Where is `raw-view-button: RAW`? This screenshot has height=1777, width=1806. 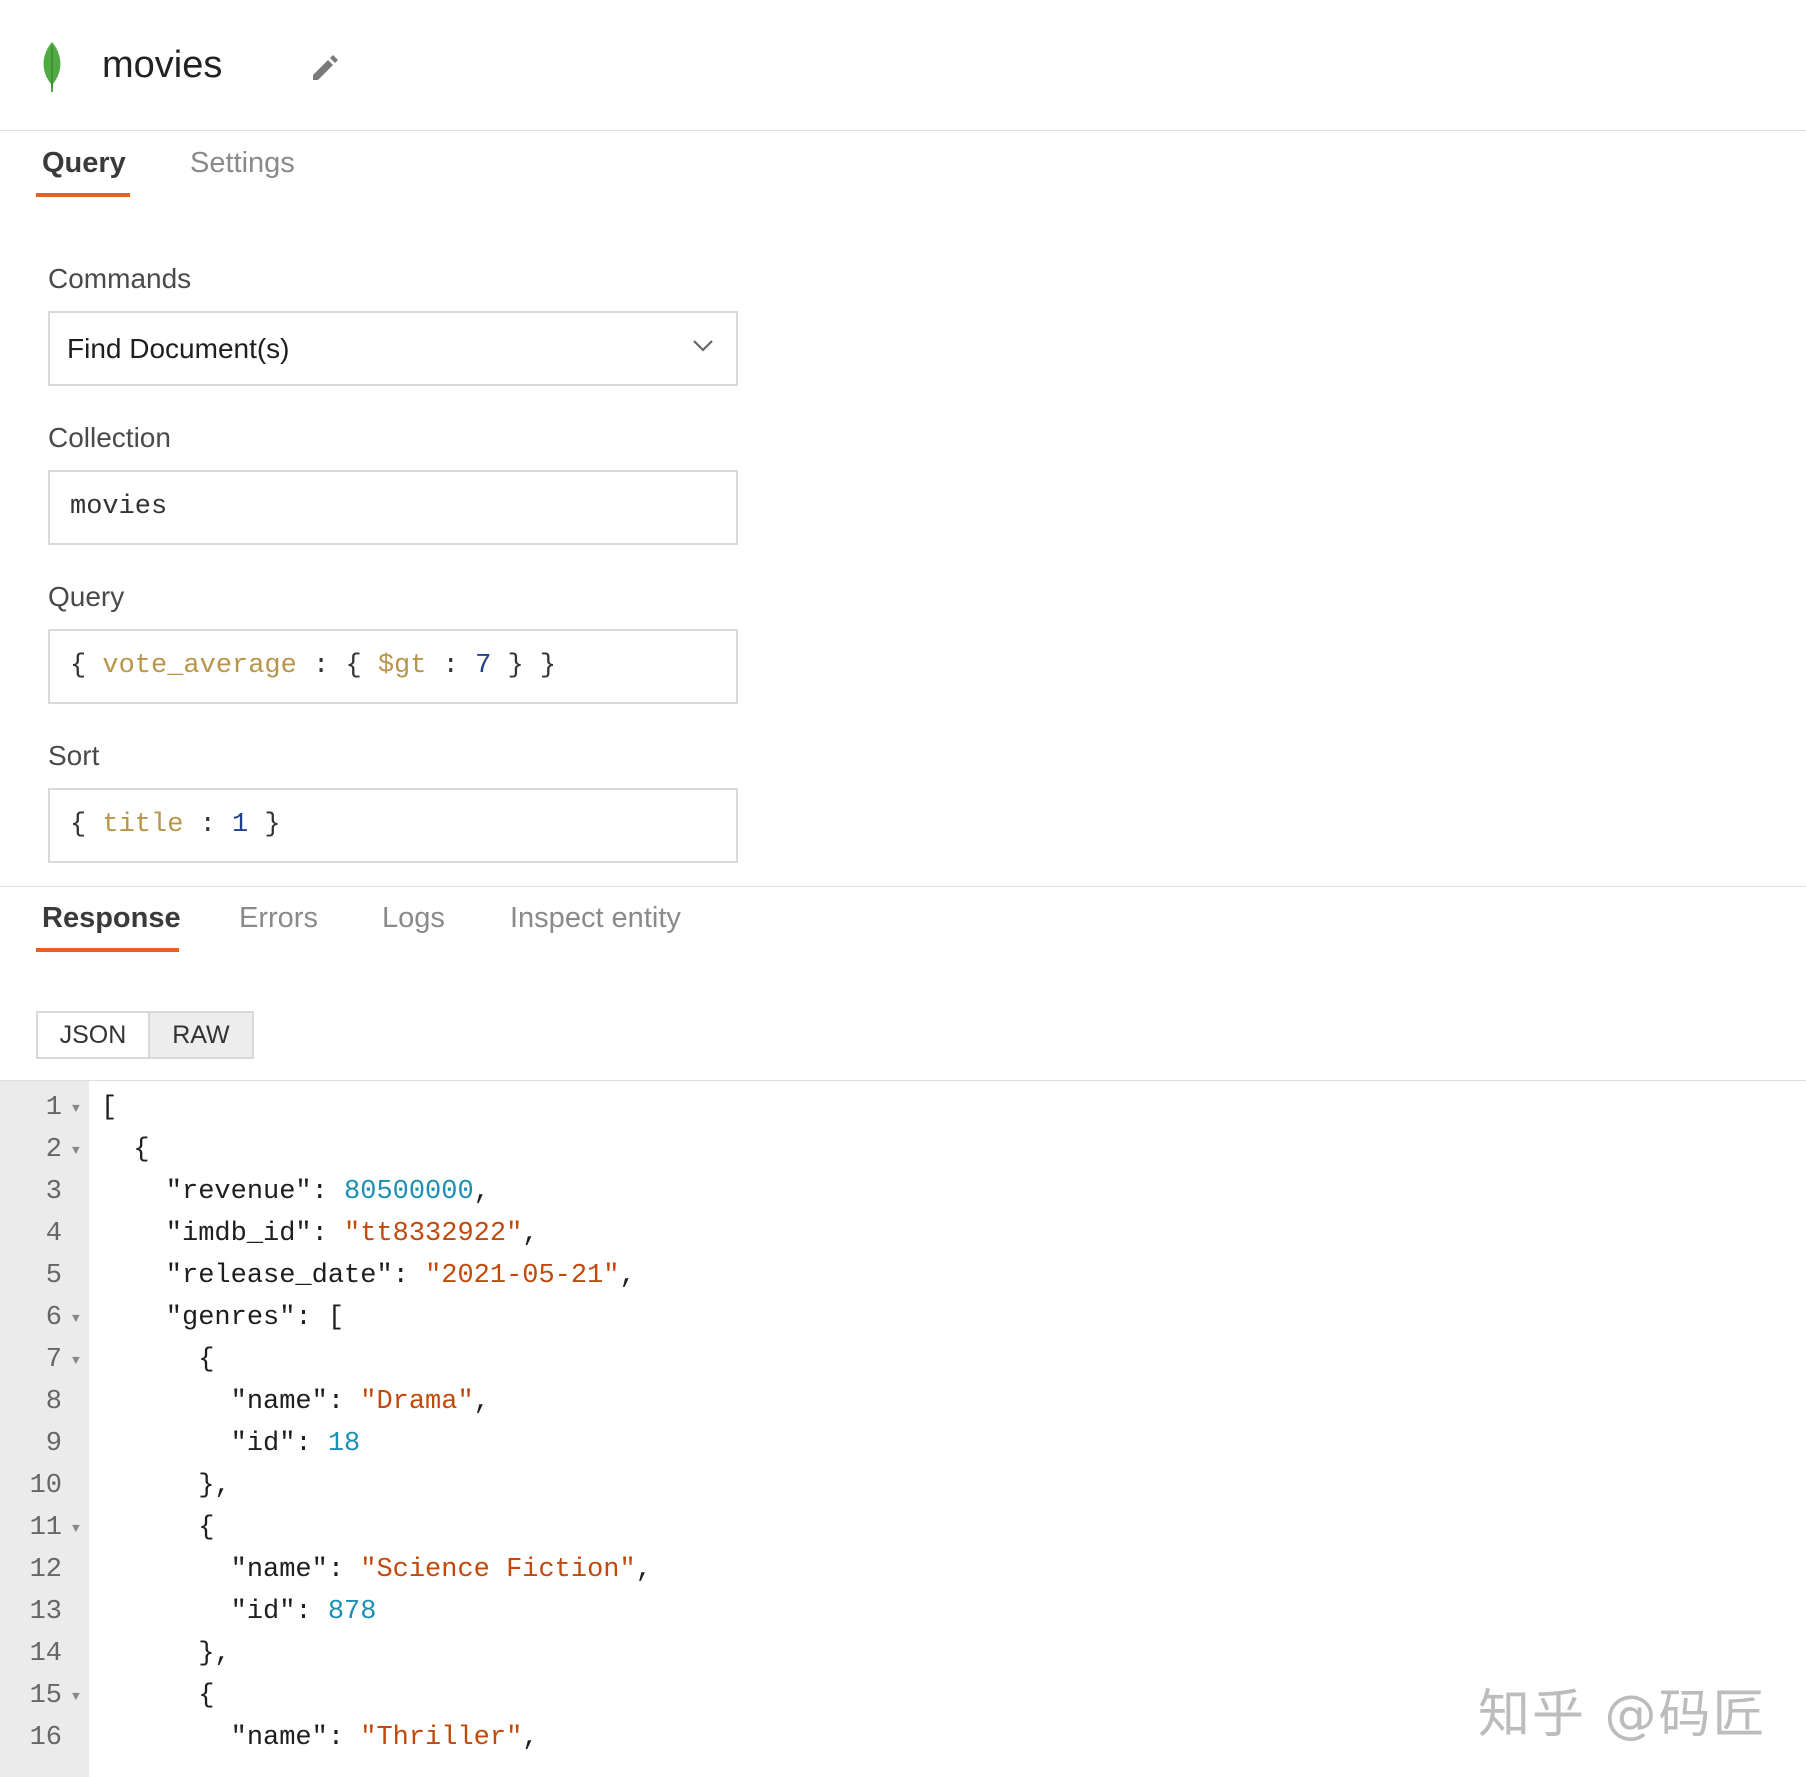 raw-view-button: RAW is located at coordinates (200, 1035).